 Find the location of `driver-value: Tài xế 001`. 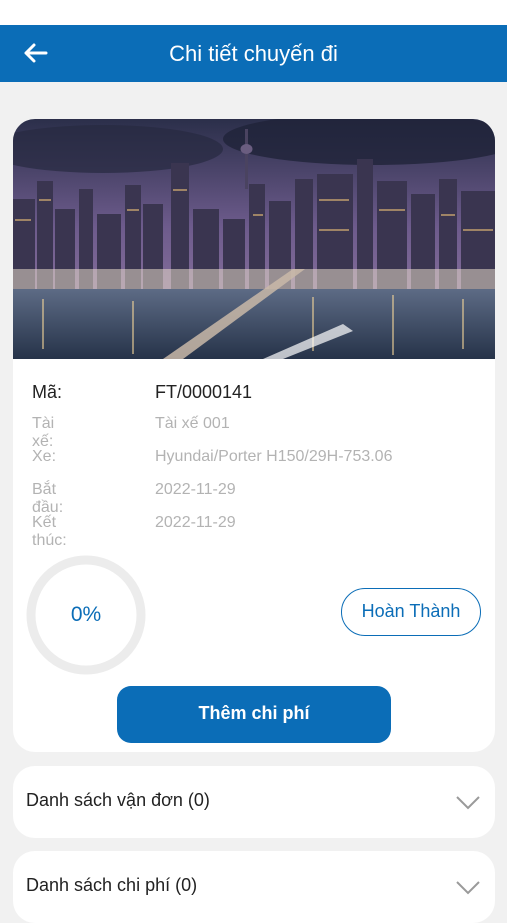

driver-value: Tài xế 001 is located at coordinates (192, 423).